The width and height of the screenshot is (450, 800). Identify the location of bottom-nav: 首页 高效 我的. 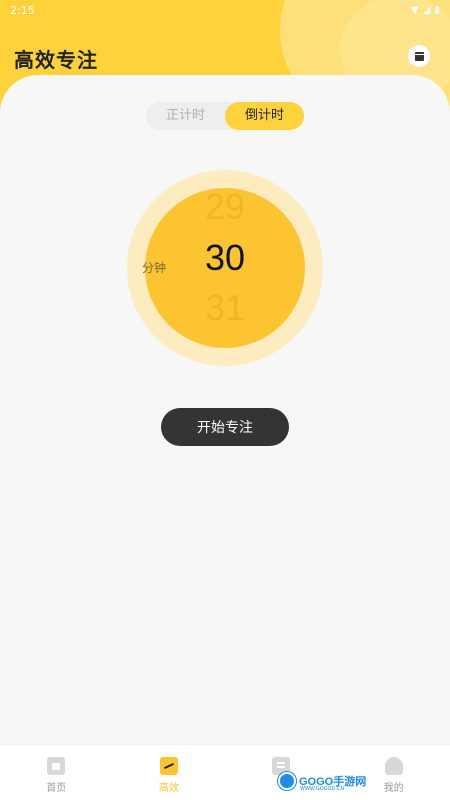
(225, 772).